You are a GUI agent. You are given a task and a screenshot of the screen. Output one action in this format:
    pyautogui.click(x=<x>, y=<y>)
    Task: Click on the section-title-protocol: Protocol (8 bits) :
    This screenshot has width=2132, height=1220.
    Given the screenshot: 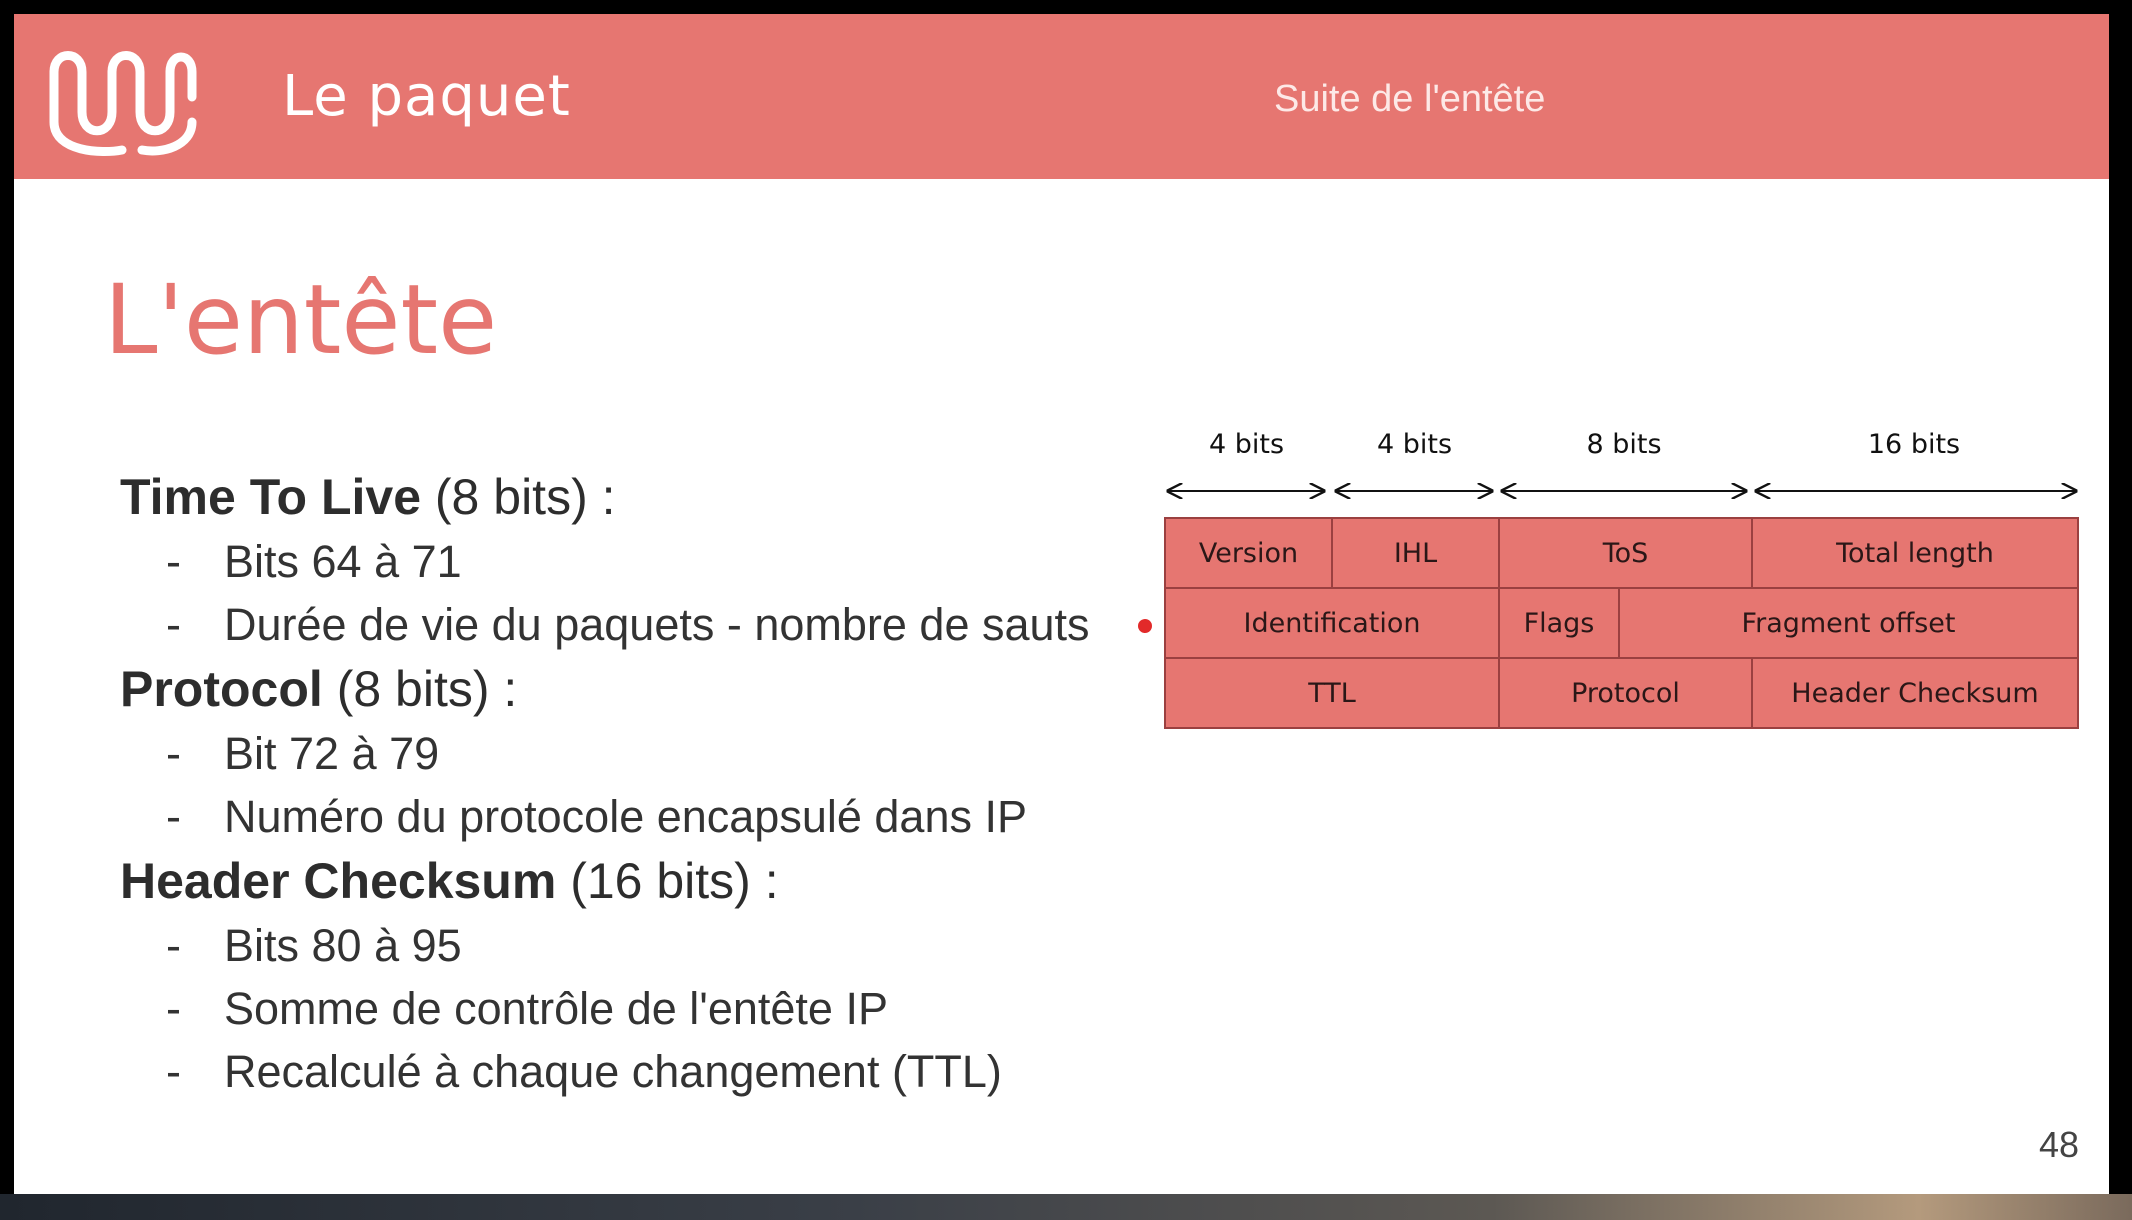 What is the action you would take?
    pyautogui.click(x=319, y=689)
    